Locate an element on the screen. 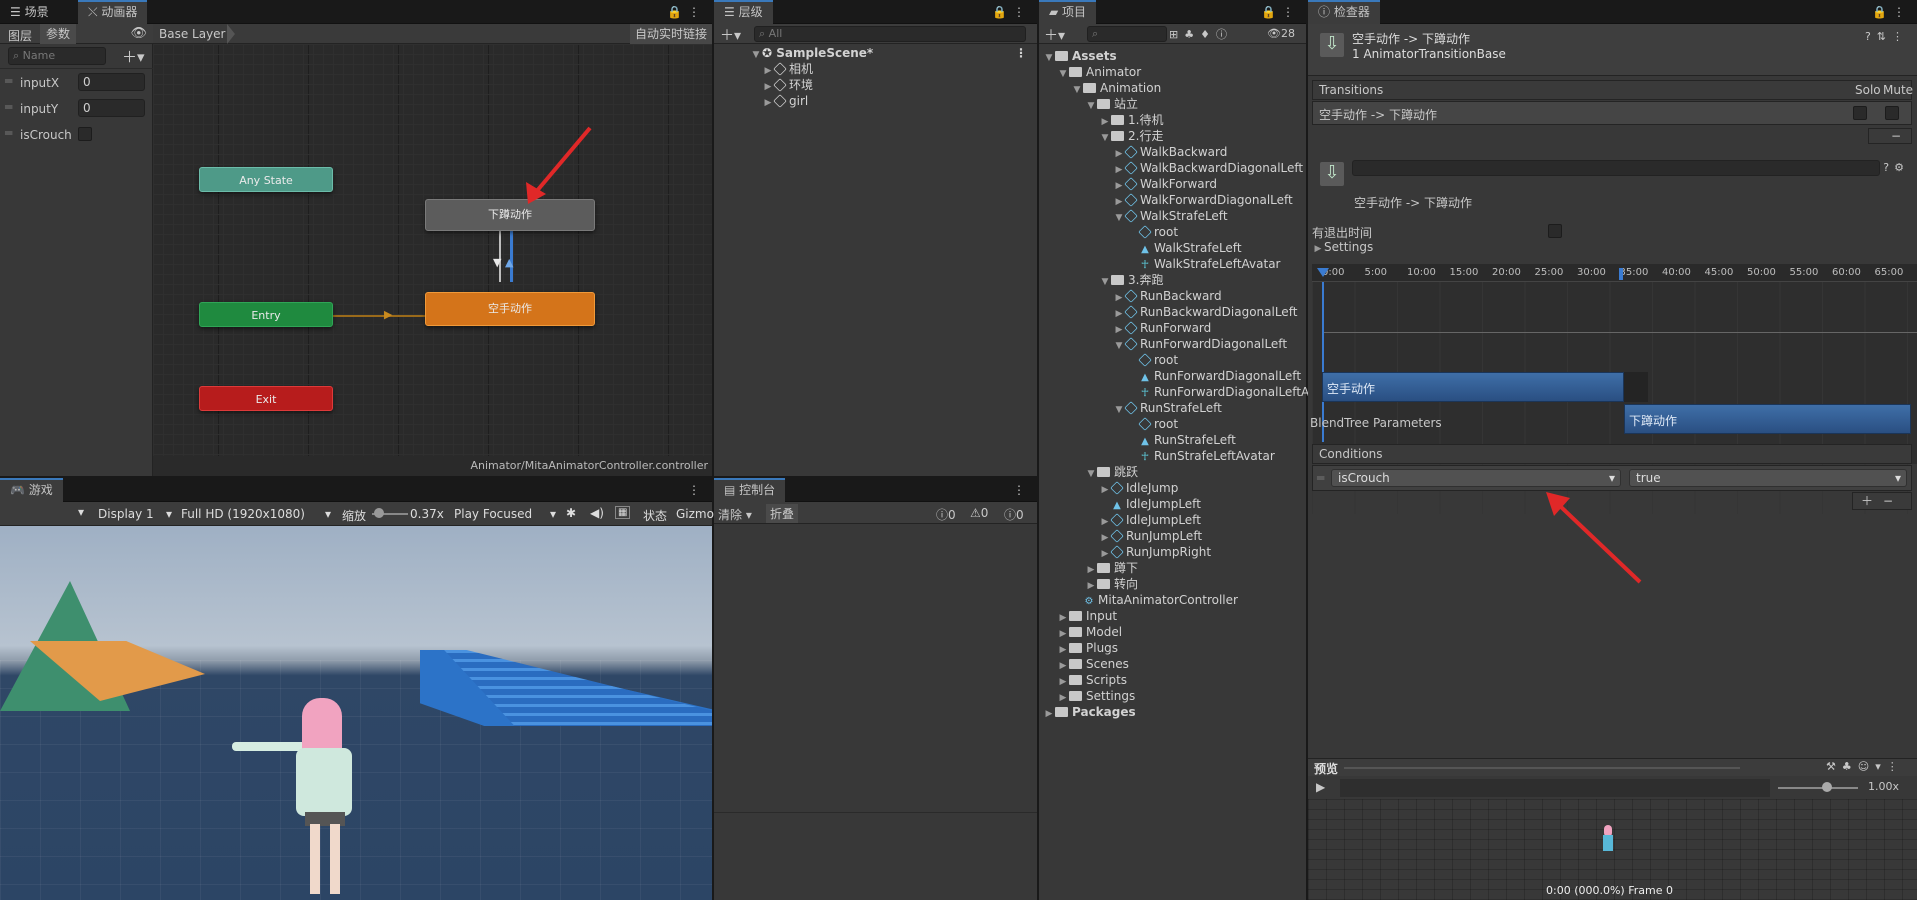 This screenshot has height=900, width=1917. param-search-input: ⌕ Name is located at coordinates (57, 56).